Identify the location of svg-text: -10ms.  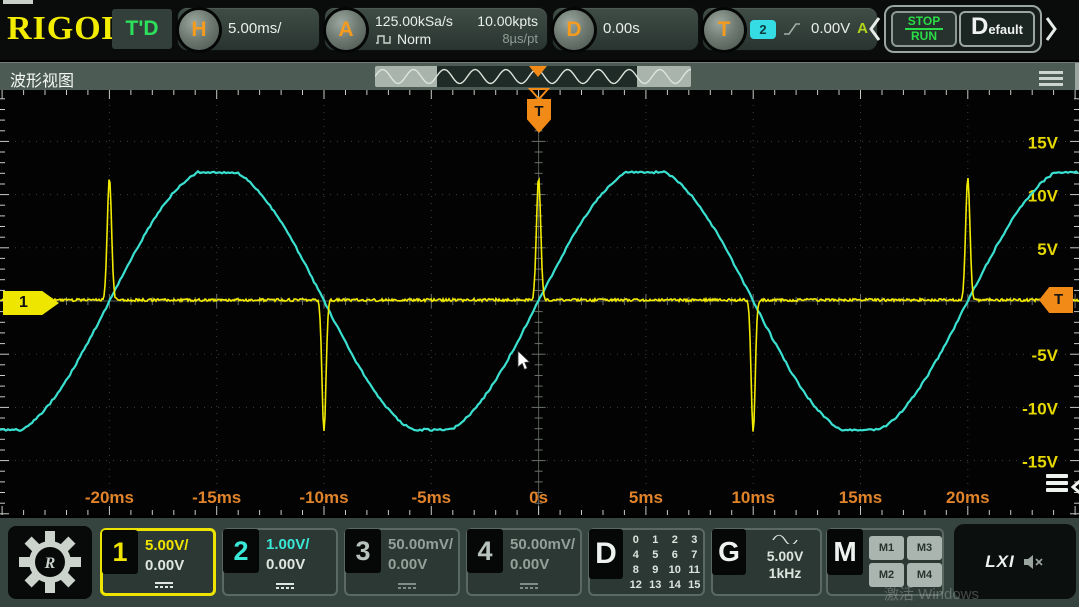
(323, 497).